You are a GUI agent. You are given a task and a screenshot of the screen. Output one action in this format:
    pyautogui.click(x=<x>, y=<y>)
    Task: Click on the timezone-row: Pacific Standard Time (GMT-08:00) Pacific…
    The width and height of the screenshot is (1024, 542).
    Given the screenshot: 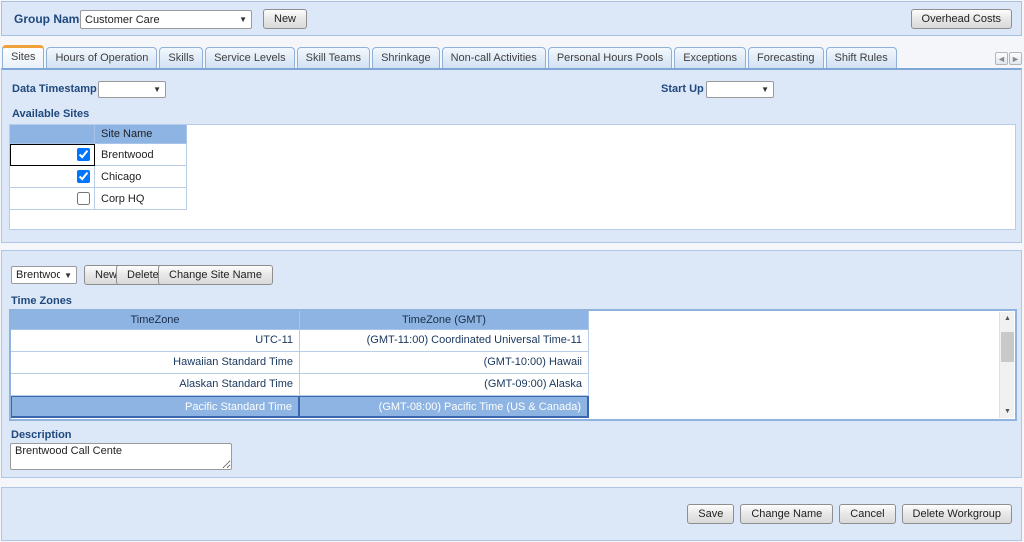 What is the action you would take?
    pyautogui.click(x=513, y=407)
    